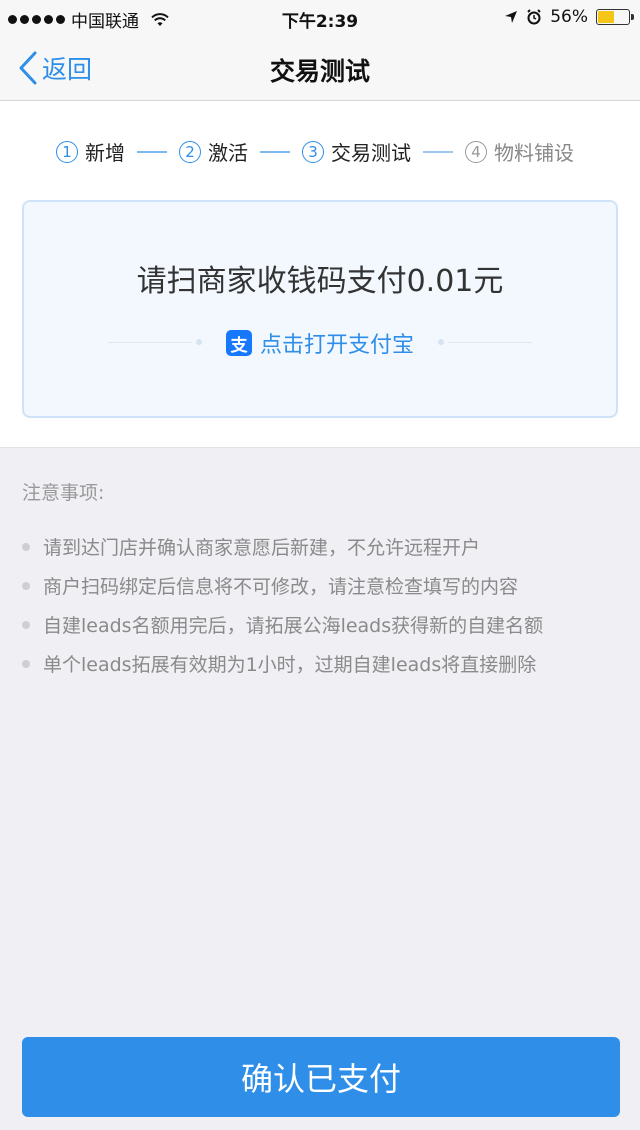 This screenshot has width=640, height=1130. I want to click on location-arrow-icon, so click(511, 17).